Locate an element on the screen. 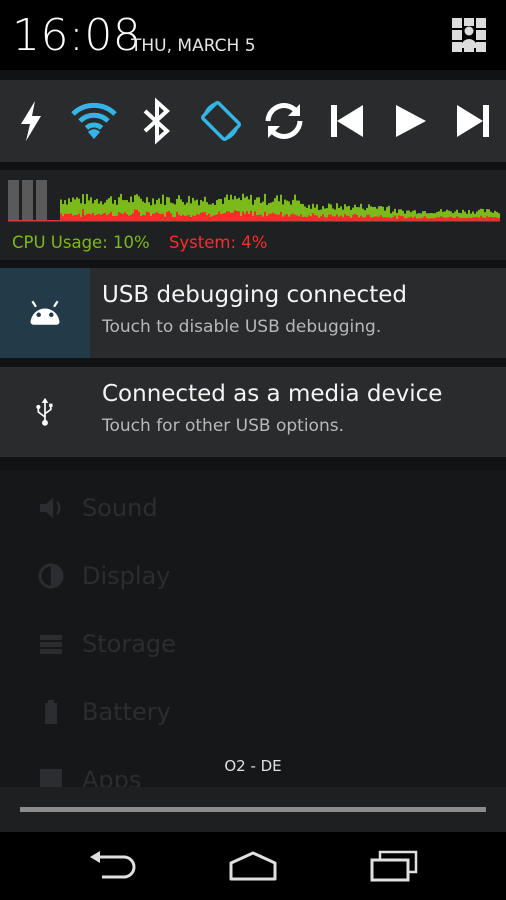  shade-drag-handle is located at coordinates (253, 809).